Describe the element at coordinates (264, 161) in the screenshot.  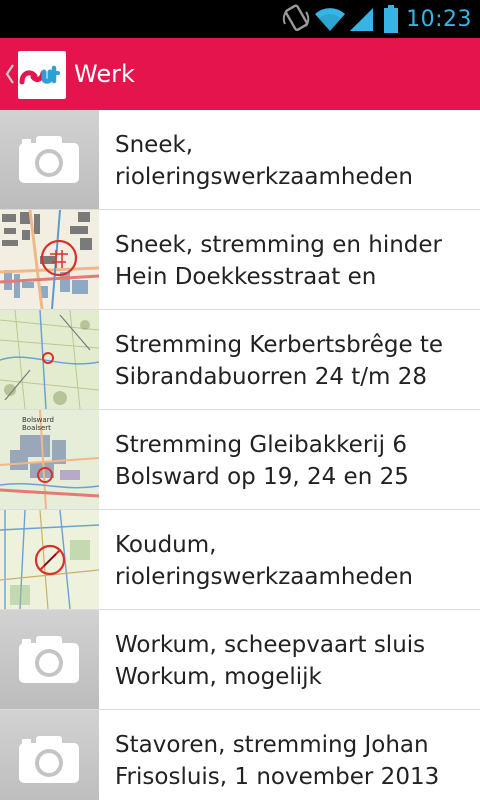
I see `list-item-title: Sneek, rioleringswerkzaamheden` at that location.